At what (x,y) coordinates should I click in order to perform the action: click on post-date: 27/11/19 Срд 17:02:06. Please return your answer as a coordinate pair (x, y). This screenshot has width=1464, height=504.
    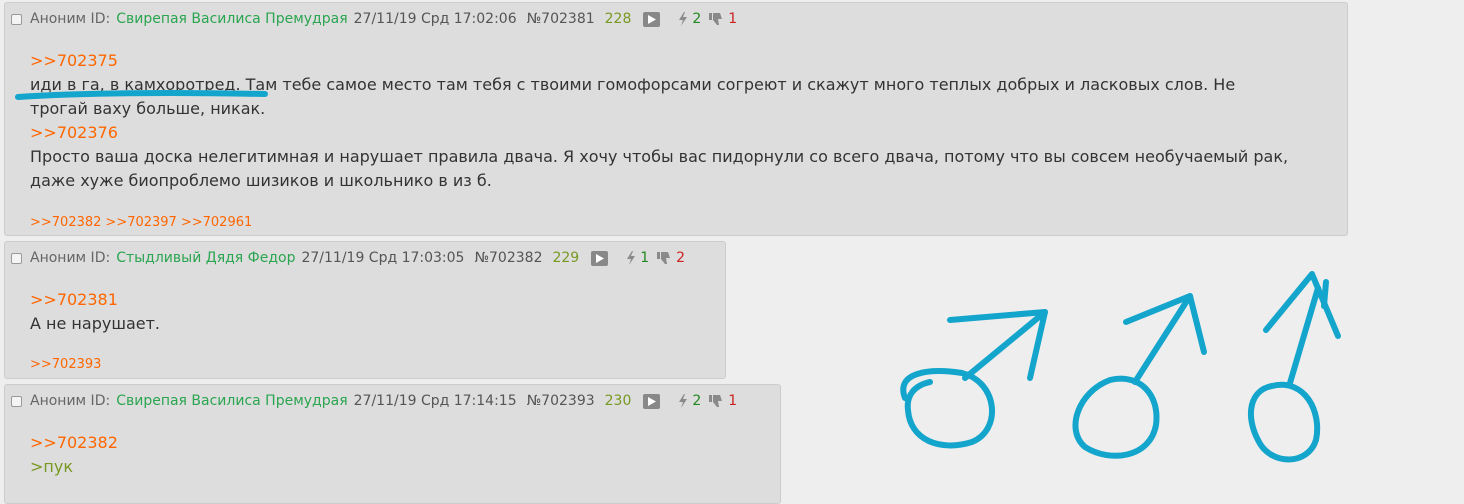
    Looking at the image, I should click on (435, 19).